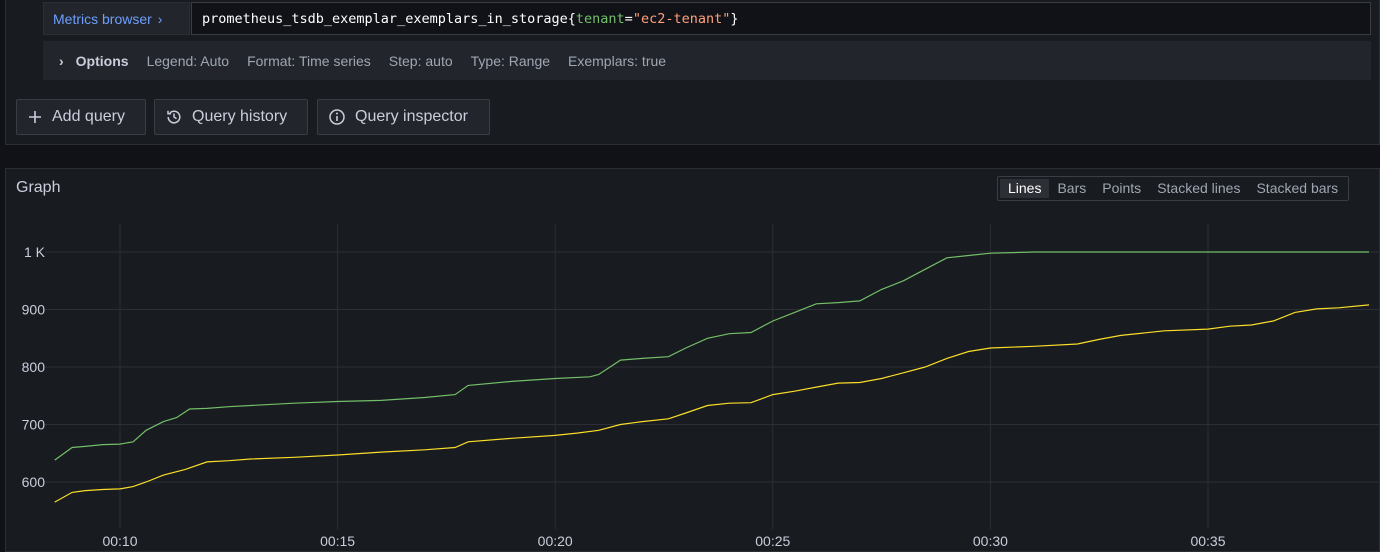 The width and height of the screenshot is (1380, 552). What do you see at coordinates (35, 117) in the screenshot?
I see `plus-icon` at bounding box center [35, 117].